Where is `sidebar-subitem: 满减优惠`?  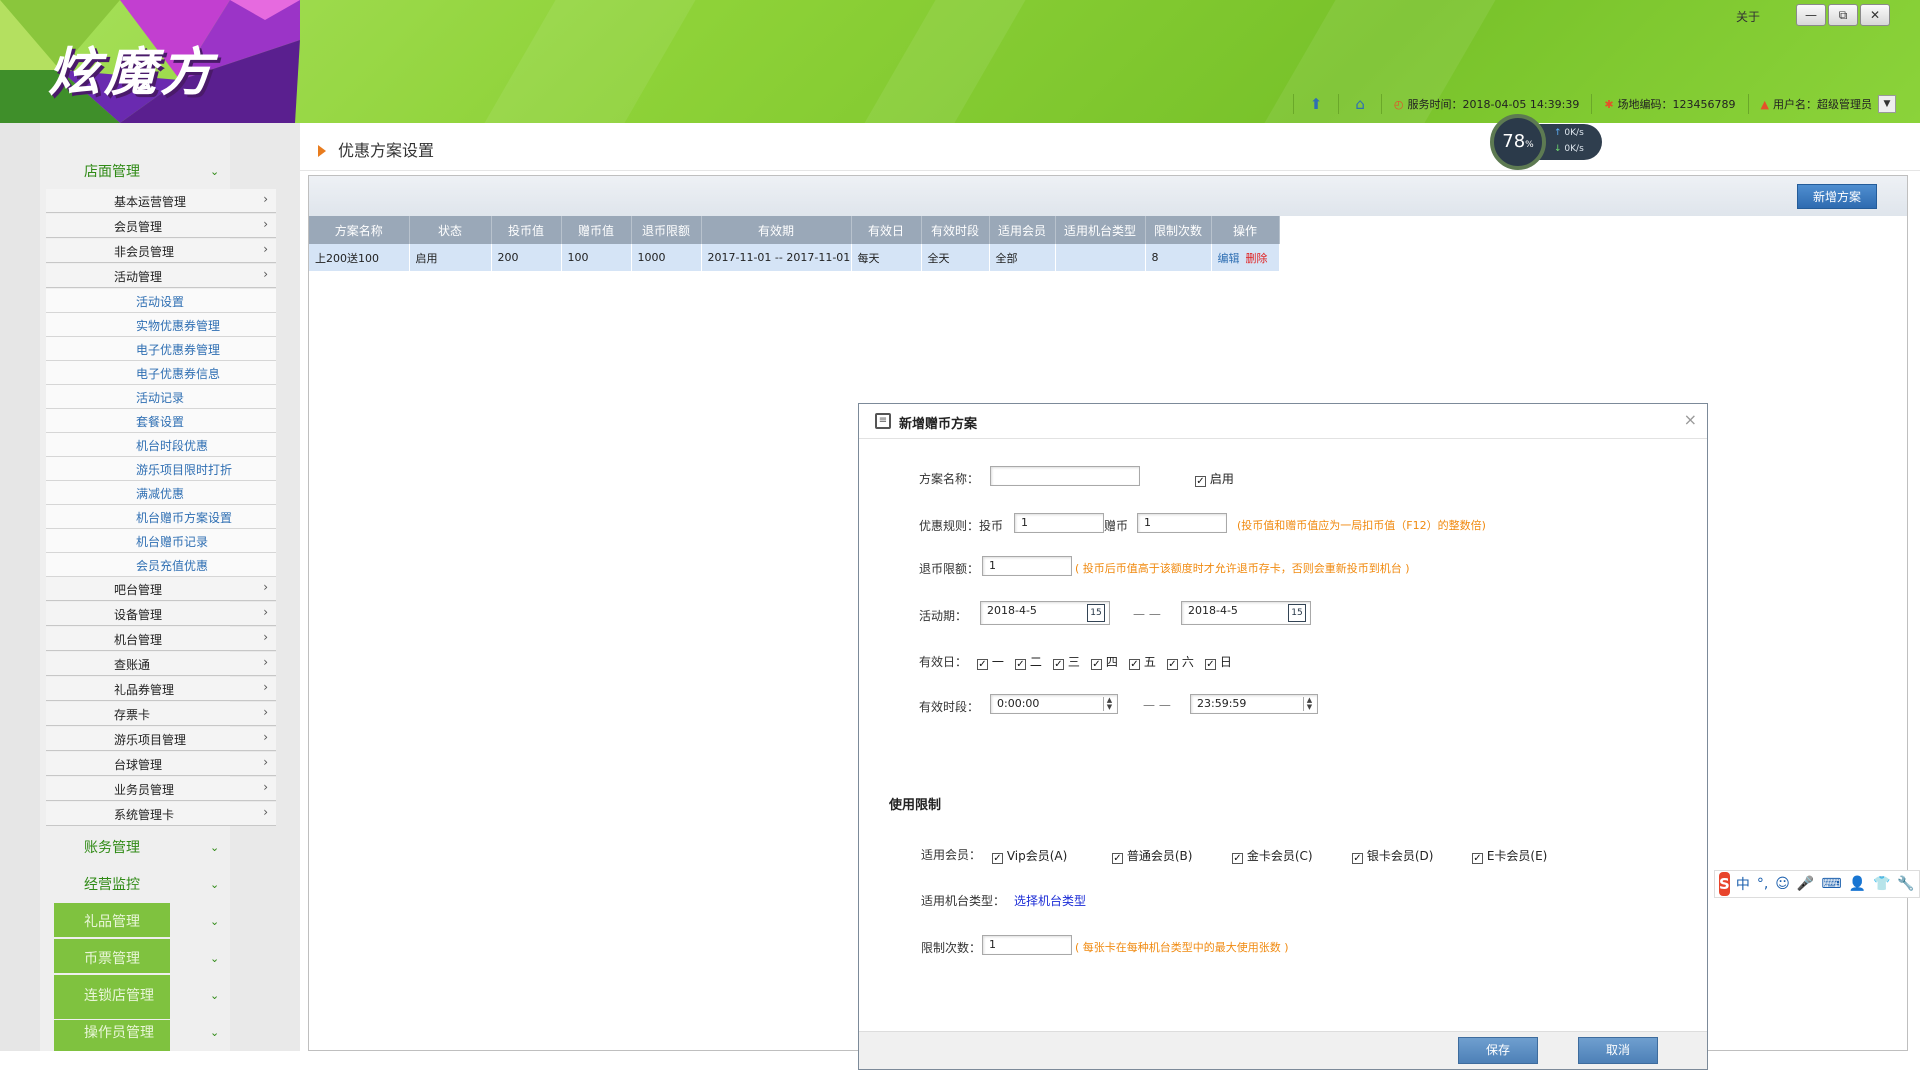
sidebar-subitem: 满减优惠 is located at coordinates (161, 493).